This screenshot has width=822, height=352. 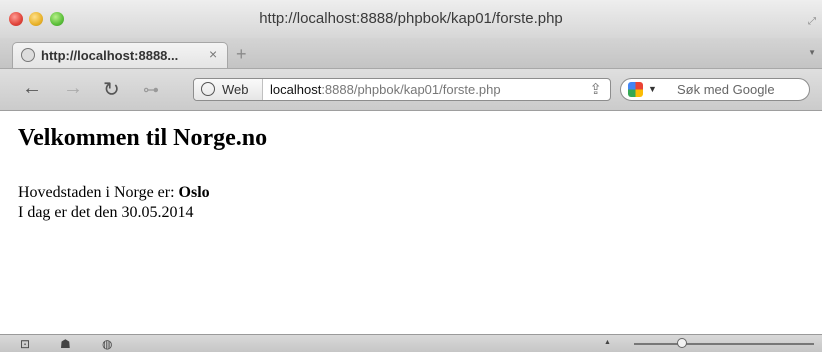 I want to click on zoom-slider-handle, so click(x=682, y=343).